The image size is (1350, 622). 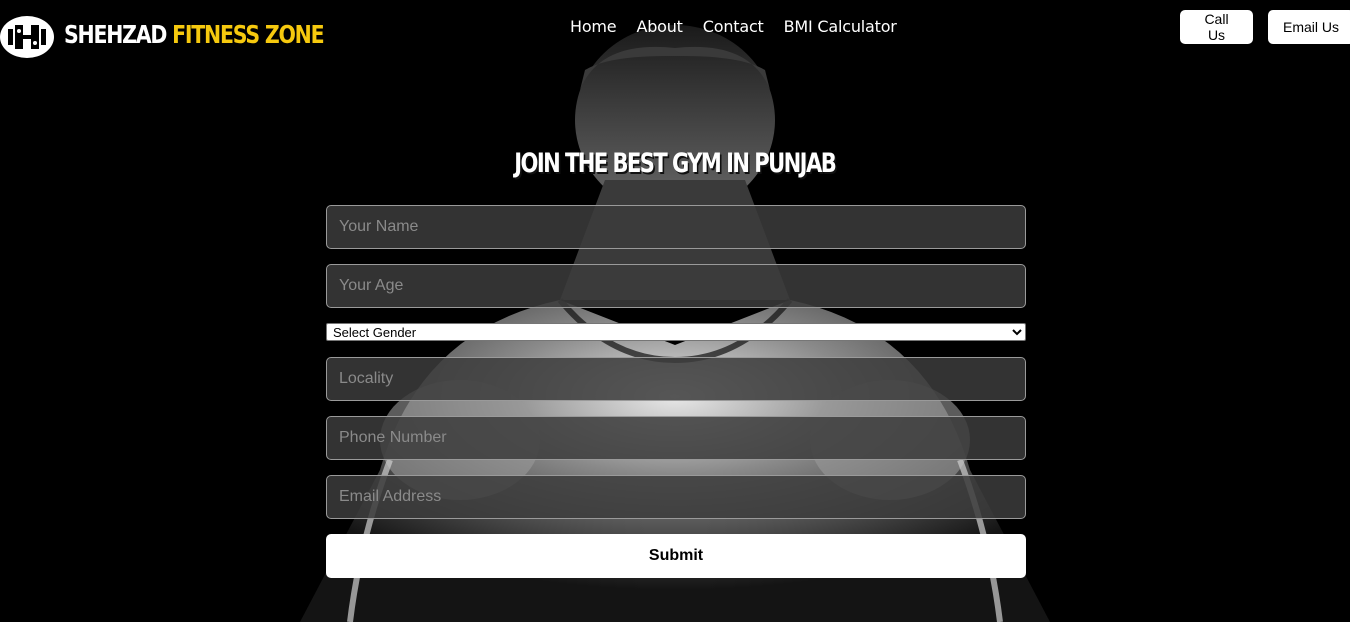 I want to click on main-nav: Home About Contact BMI Calculator, so click(x=733, y=27).